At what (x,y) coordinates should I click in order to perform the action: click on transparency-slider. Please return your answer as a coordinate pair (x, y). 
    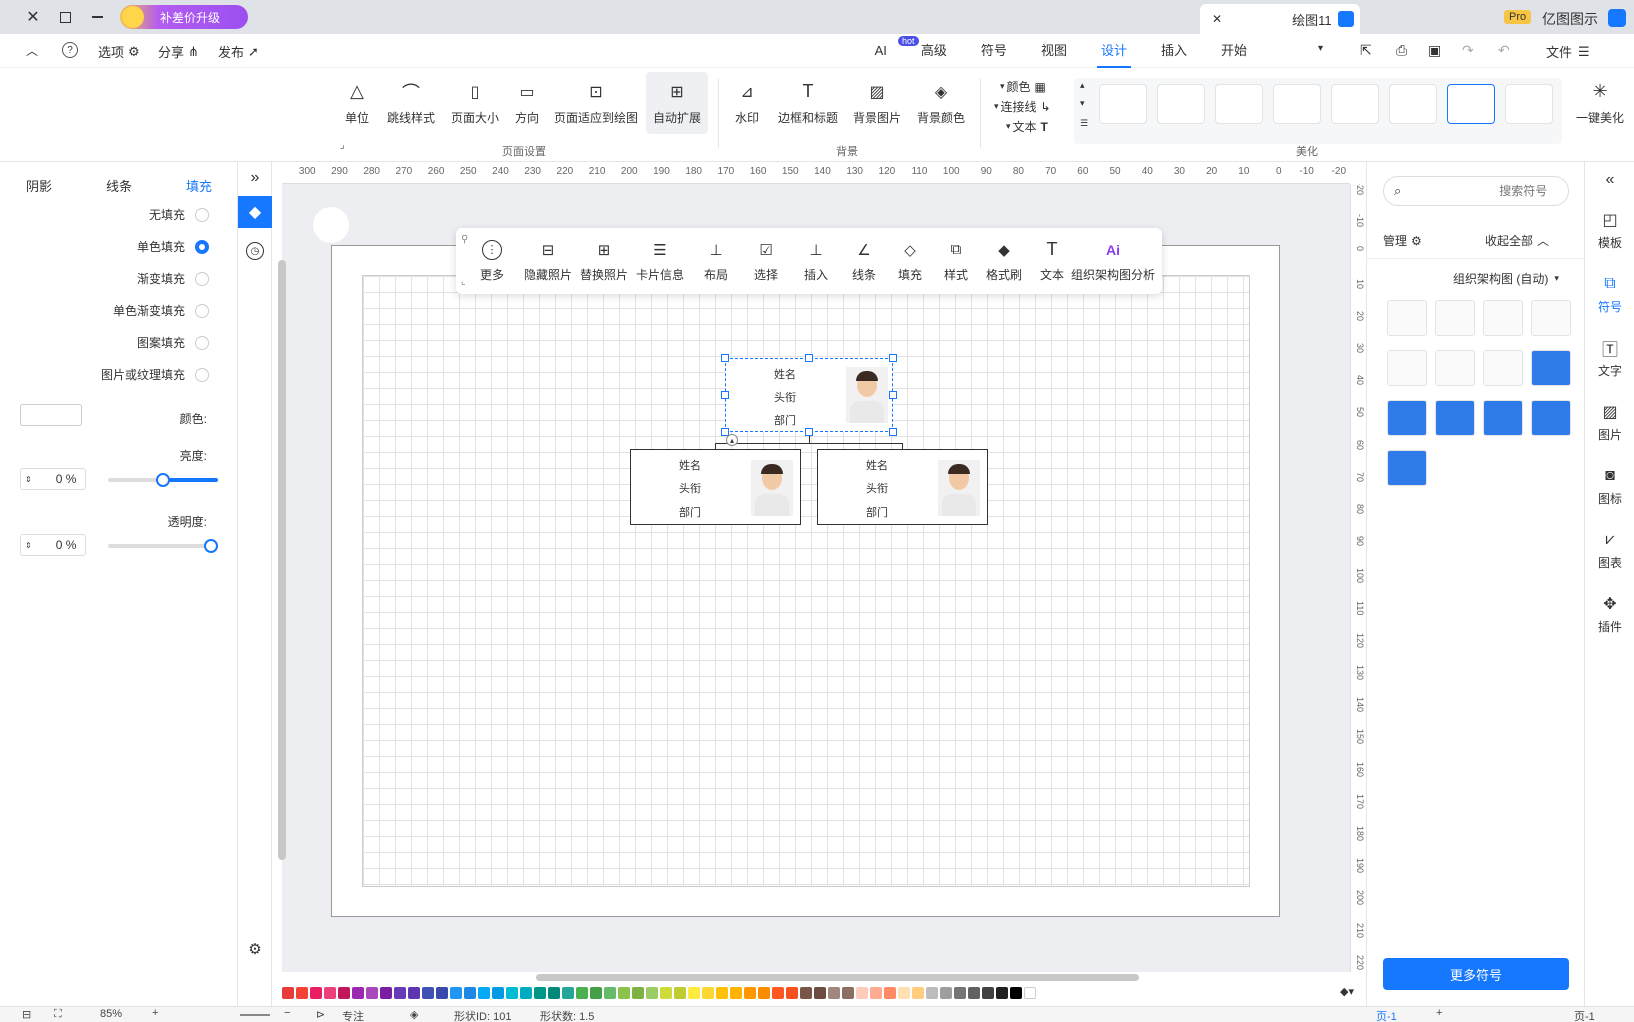
    Looking at the image, I should click on (163, 546).